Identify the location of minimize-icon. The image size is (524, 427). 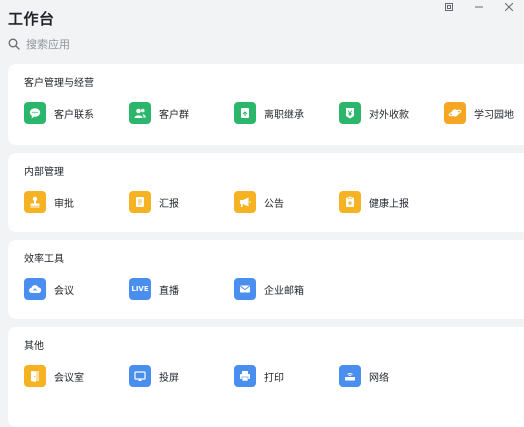
(479, 7).